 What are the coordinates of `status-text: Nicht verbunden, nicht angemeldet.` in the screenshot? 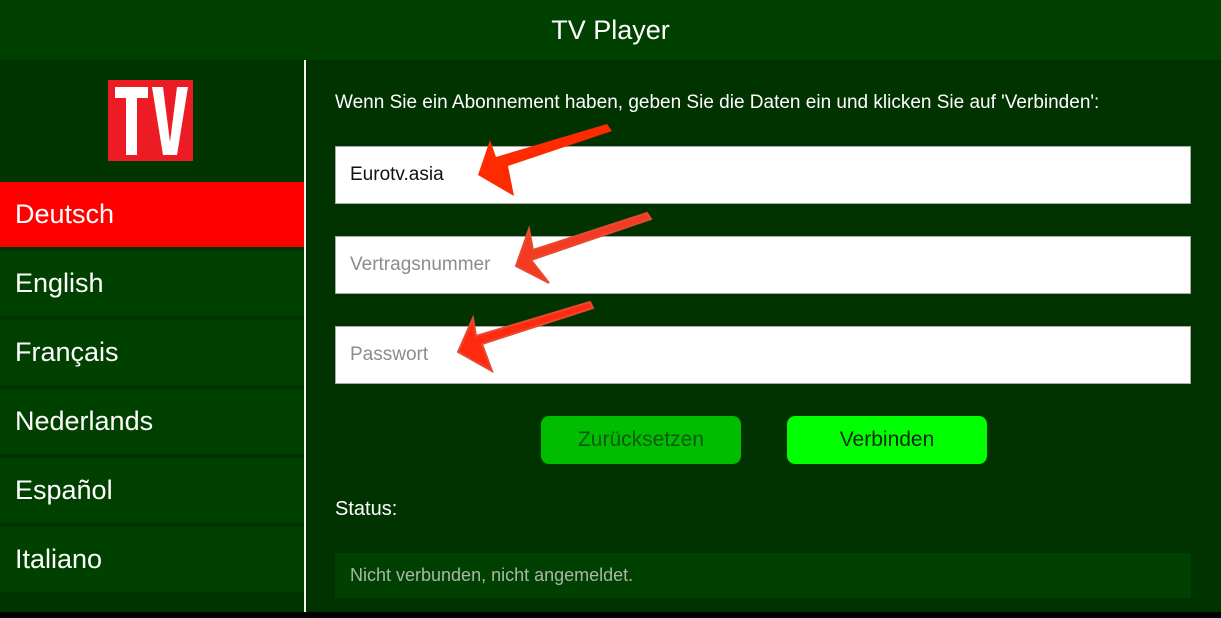 It's located at (492, 575).